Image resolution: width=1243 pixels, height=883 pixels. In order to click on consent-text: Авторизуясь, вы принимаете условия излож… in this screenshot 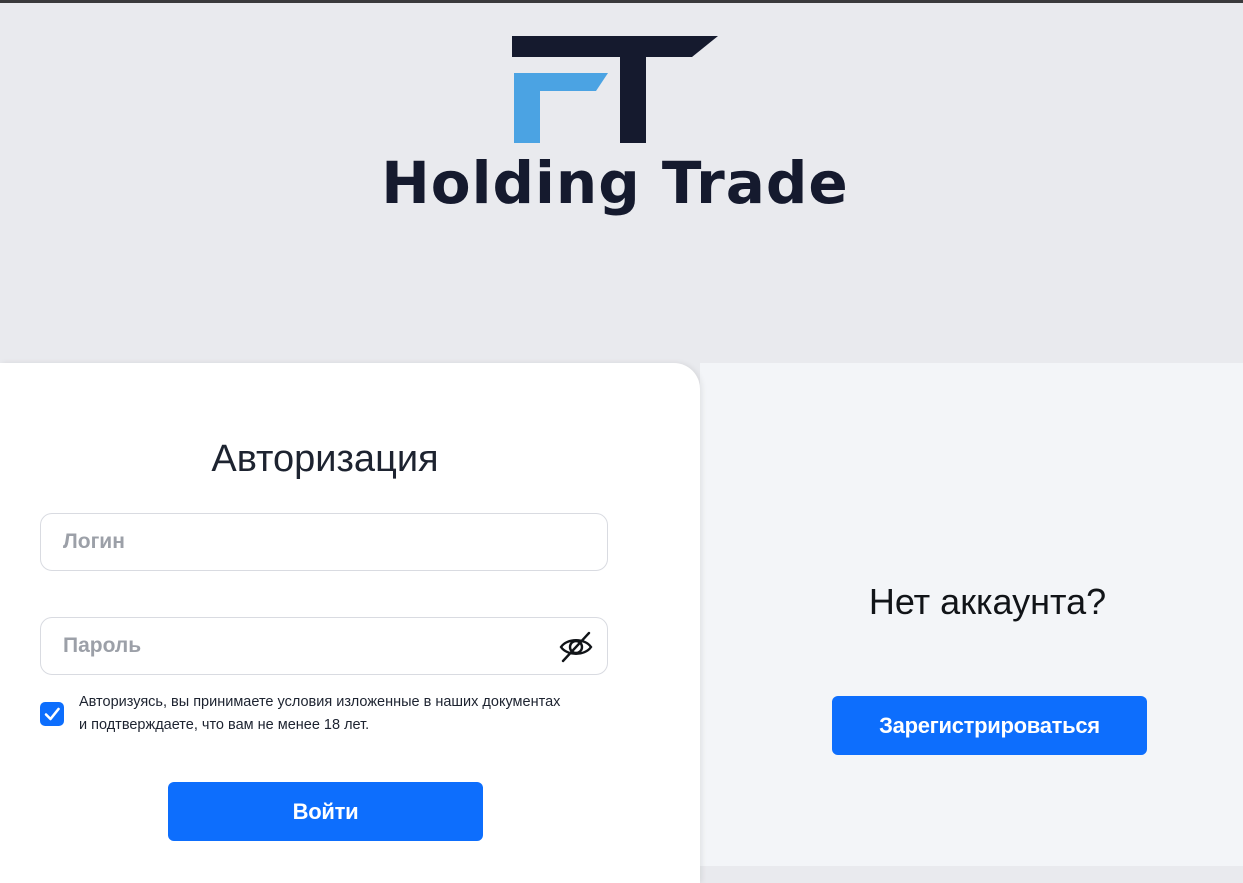, I will do `click(349, 714)`.